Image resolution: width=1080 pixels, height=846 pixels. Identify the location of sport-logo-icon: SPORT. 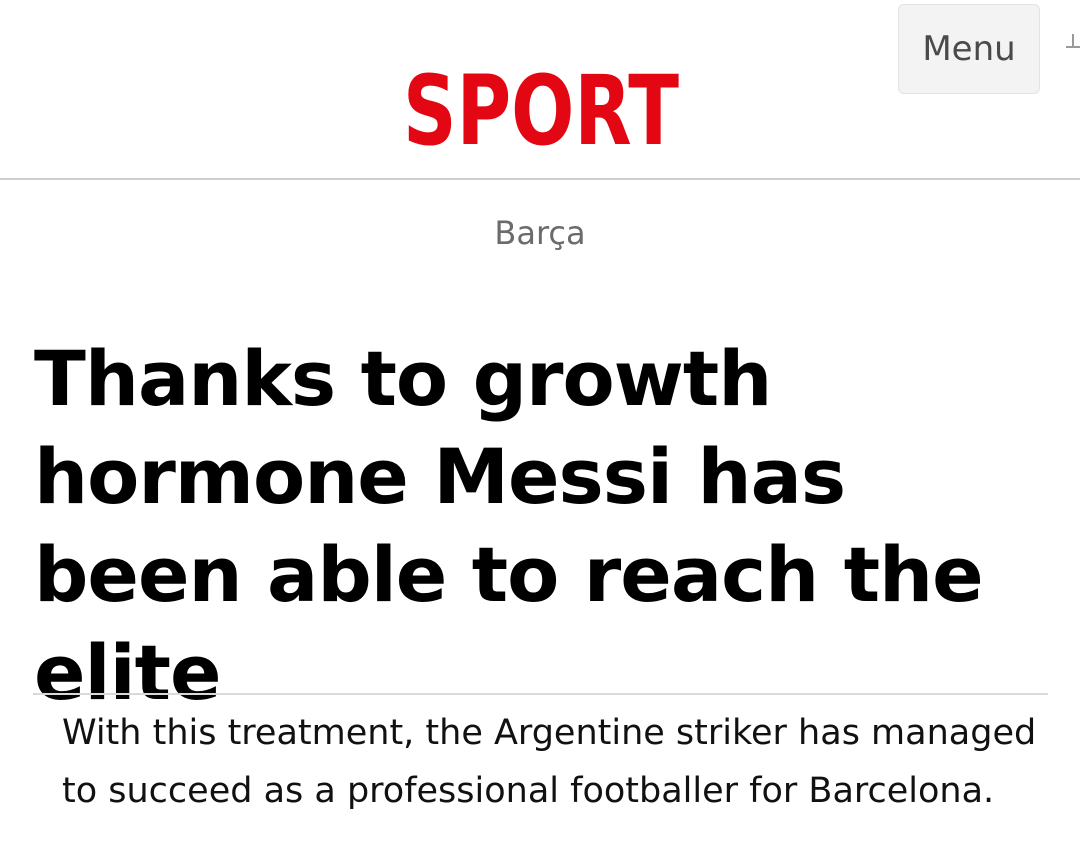
(541, 111).